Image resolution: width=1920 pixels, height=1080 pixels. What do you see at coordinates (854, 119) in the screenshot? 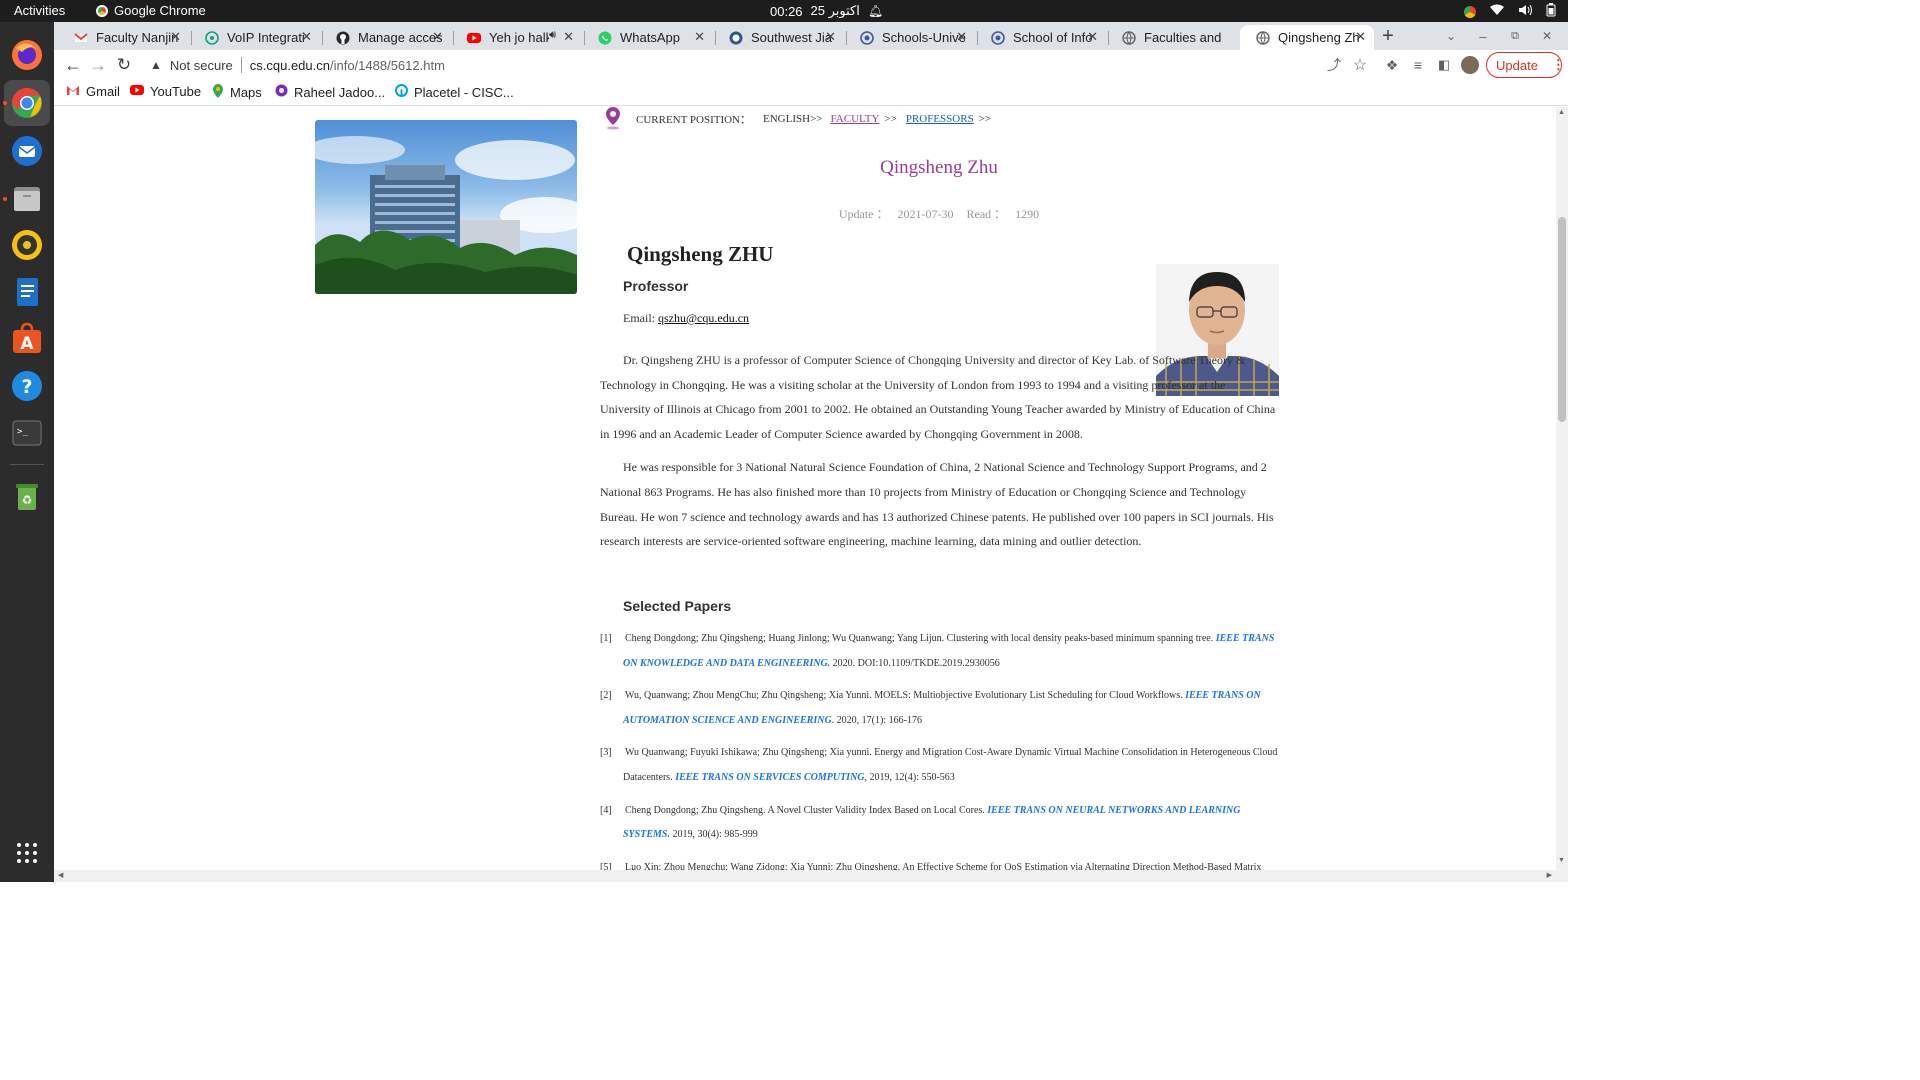
I see `breadcrumb-faculty: FACULTY` at bounding box center [854, 119].